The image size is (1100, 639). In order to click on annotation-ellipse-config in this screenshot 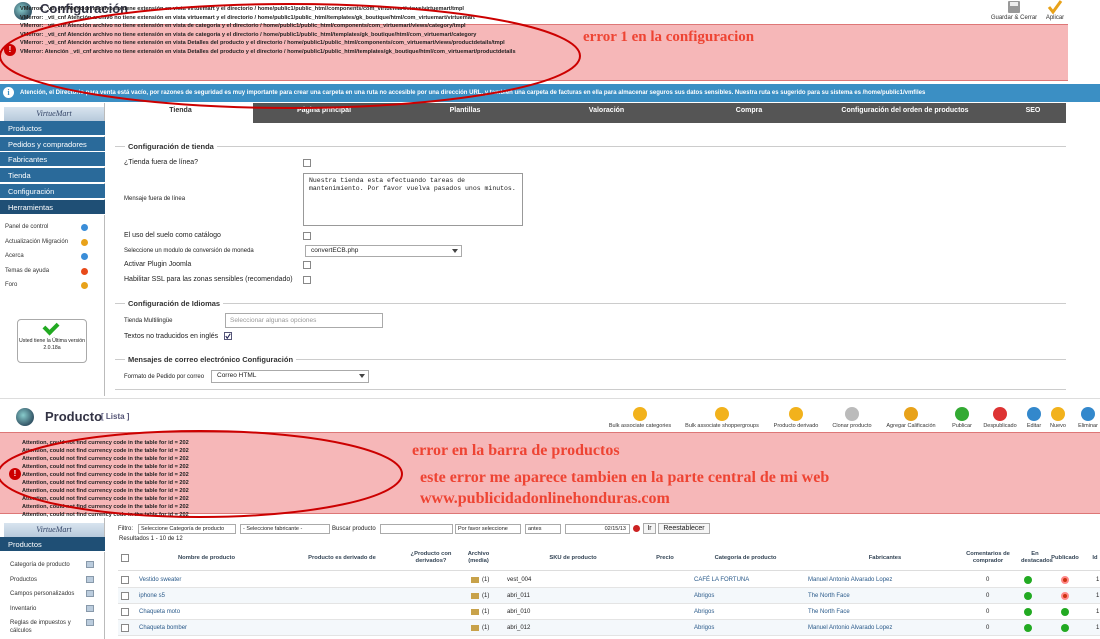, I will do `click(290, 56)`.